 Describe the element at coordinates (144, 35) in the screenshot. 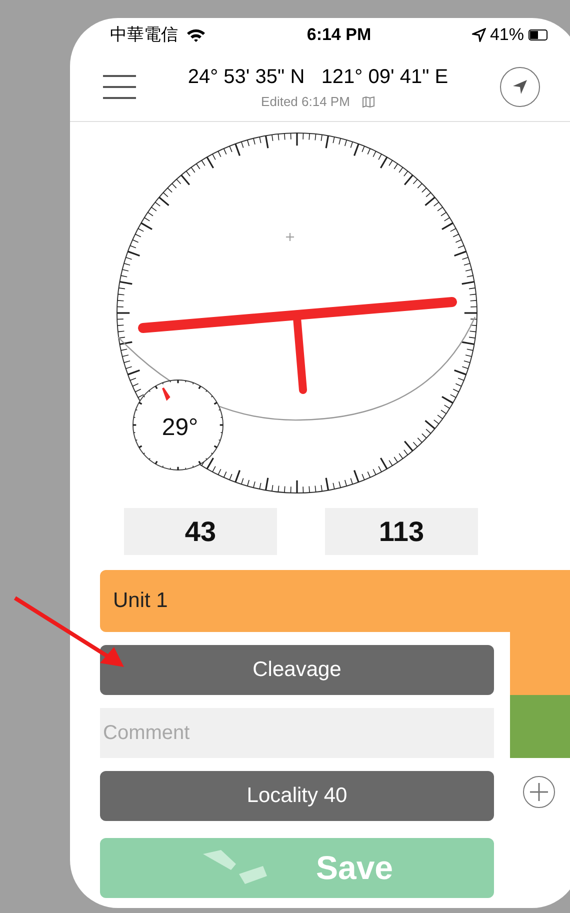

I see `carrier-name: 中華電信` at that location.